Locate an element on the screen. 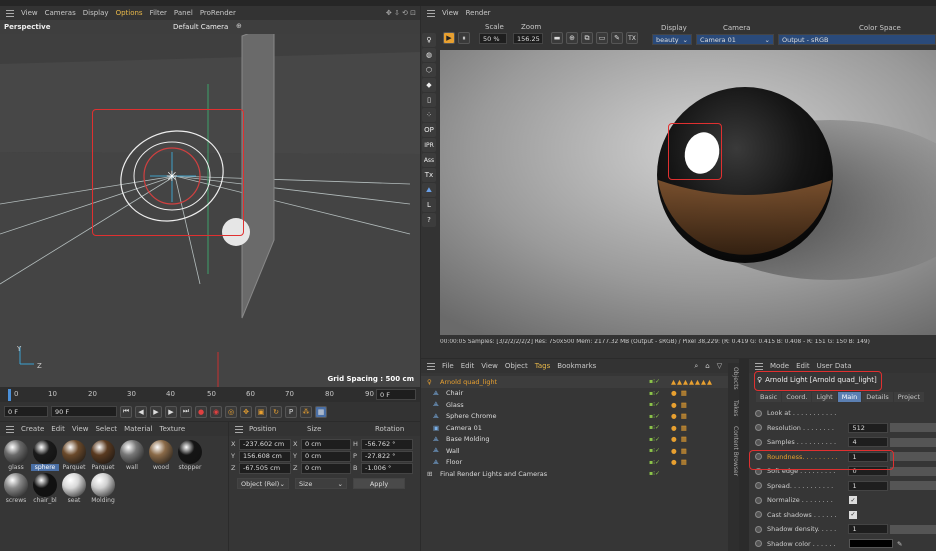  checkbox: ✓ is located at coordinates (853, 500).